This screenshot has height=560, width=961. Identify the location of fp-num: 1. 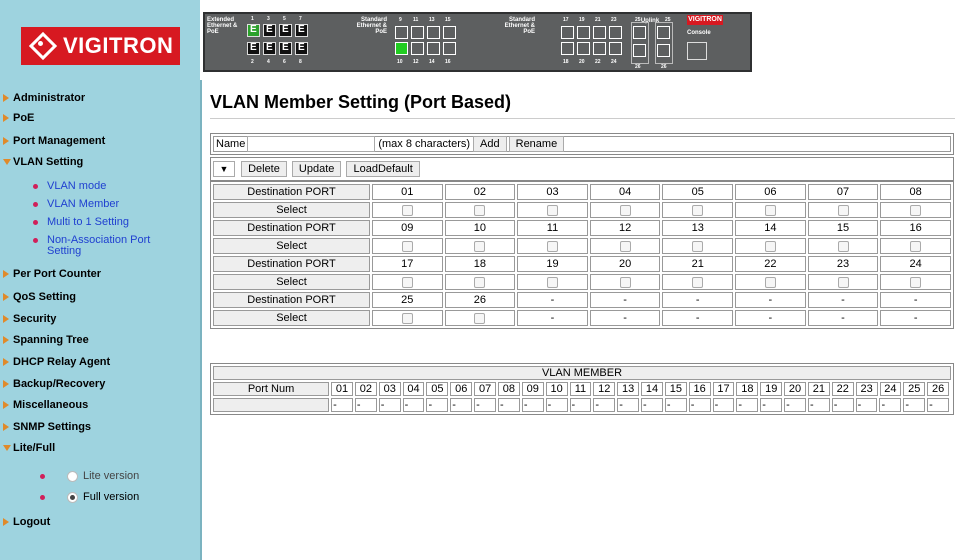
(252, 19).